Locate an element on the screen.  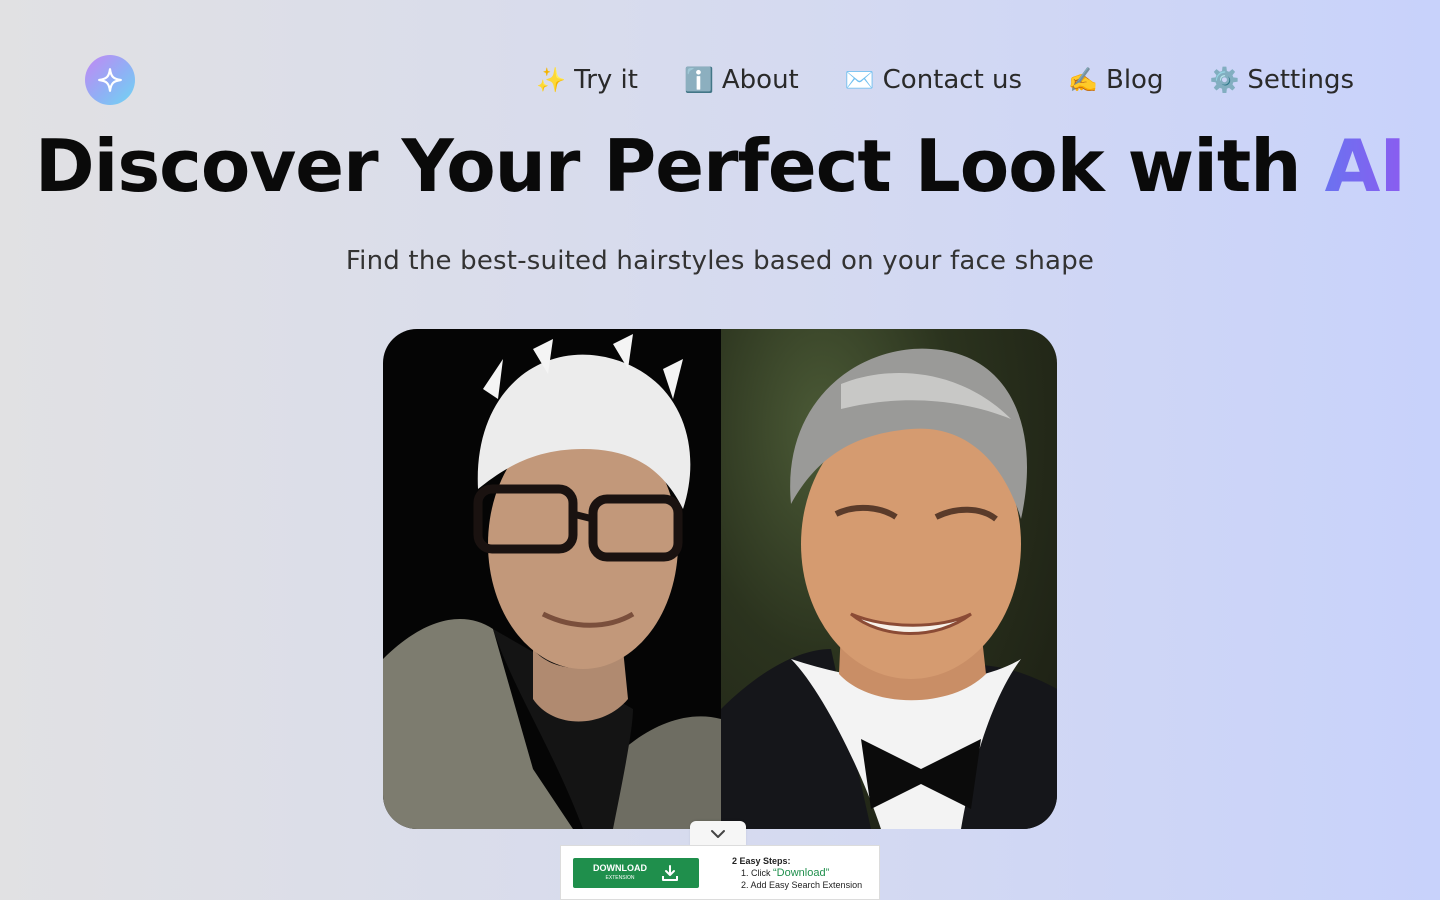
envelope-icon: ✉️ is located at coordinates (859, 80).